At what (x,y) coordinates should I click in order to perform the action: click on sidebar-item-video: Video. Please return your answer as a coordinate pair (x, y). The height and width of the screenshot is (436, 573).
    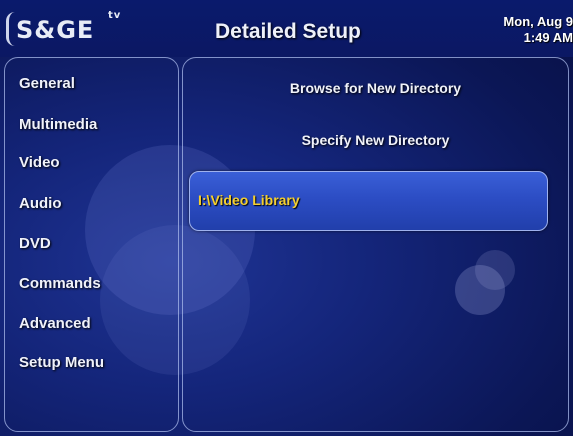
    Looking at the image, I should click on (39, 162).